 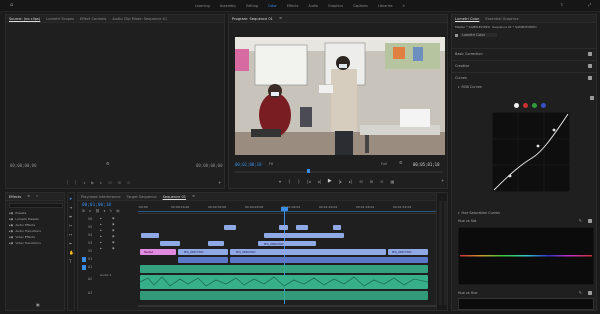 I want to click on hue-vs-sat-graph, so click(x=526, y=256).